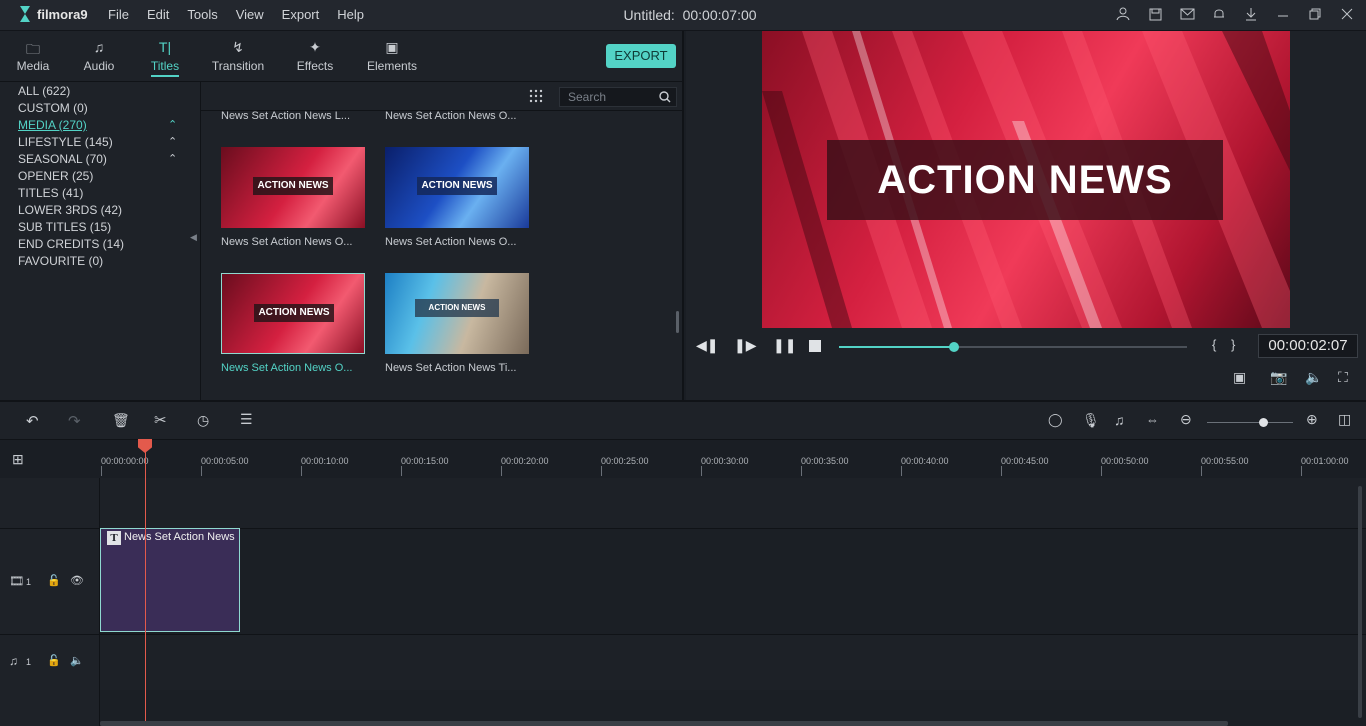 This screenshot has height=726, width=1366. What do you see at coordinates (301, 14) in the screenshot?
I see `menu-export: Export` at bounding box center [301, 14].